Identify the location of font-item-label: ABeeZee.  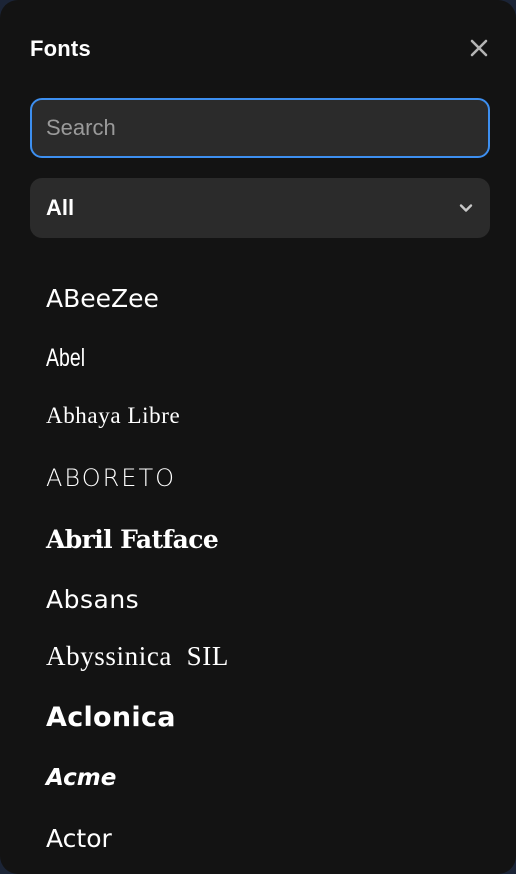
(102, 298).